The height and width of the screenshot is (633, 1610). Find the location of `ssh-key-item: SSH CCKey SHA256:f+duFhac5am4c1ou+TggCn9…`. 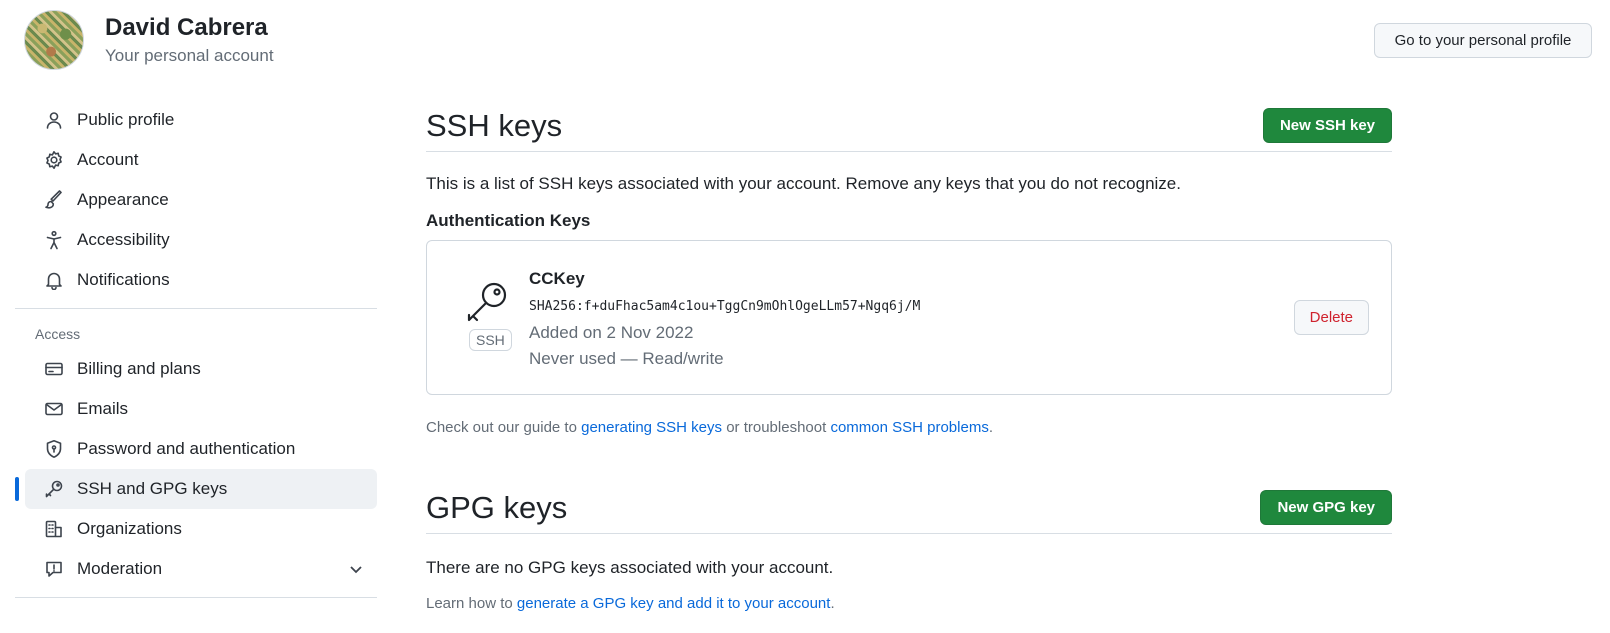

ssh-key-item: SSH CCKey SHA256:f+duFhac5am4c1ou+TggCn9… is located at coordinates (909, 317).